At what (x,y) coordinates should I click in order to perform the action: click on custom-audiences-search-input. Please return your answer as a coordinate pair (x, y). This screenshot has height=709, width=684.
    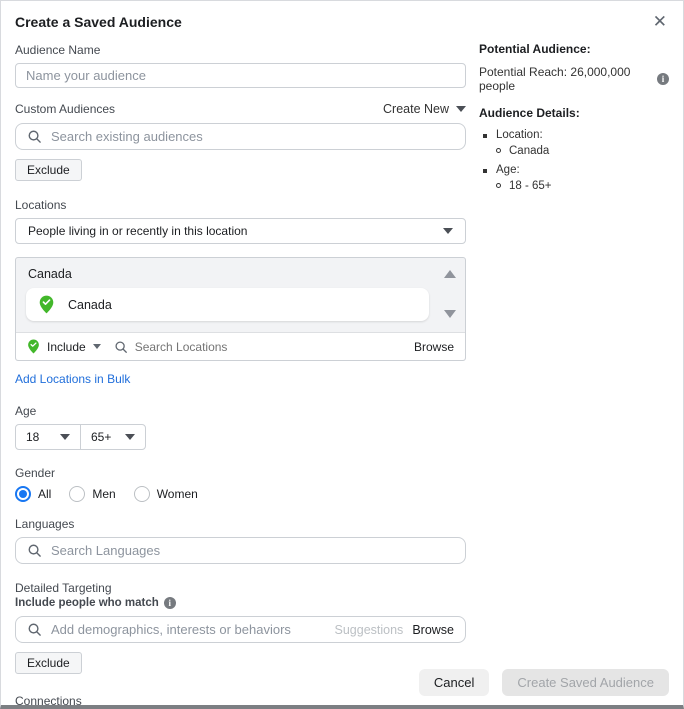
    Looking at the image, I should click on (252, 136).